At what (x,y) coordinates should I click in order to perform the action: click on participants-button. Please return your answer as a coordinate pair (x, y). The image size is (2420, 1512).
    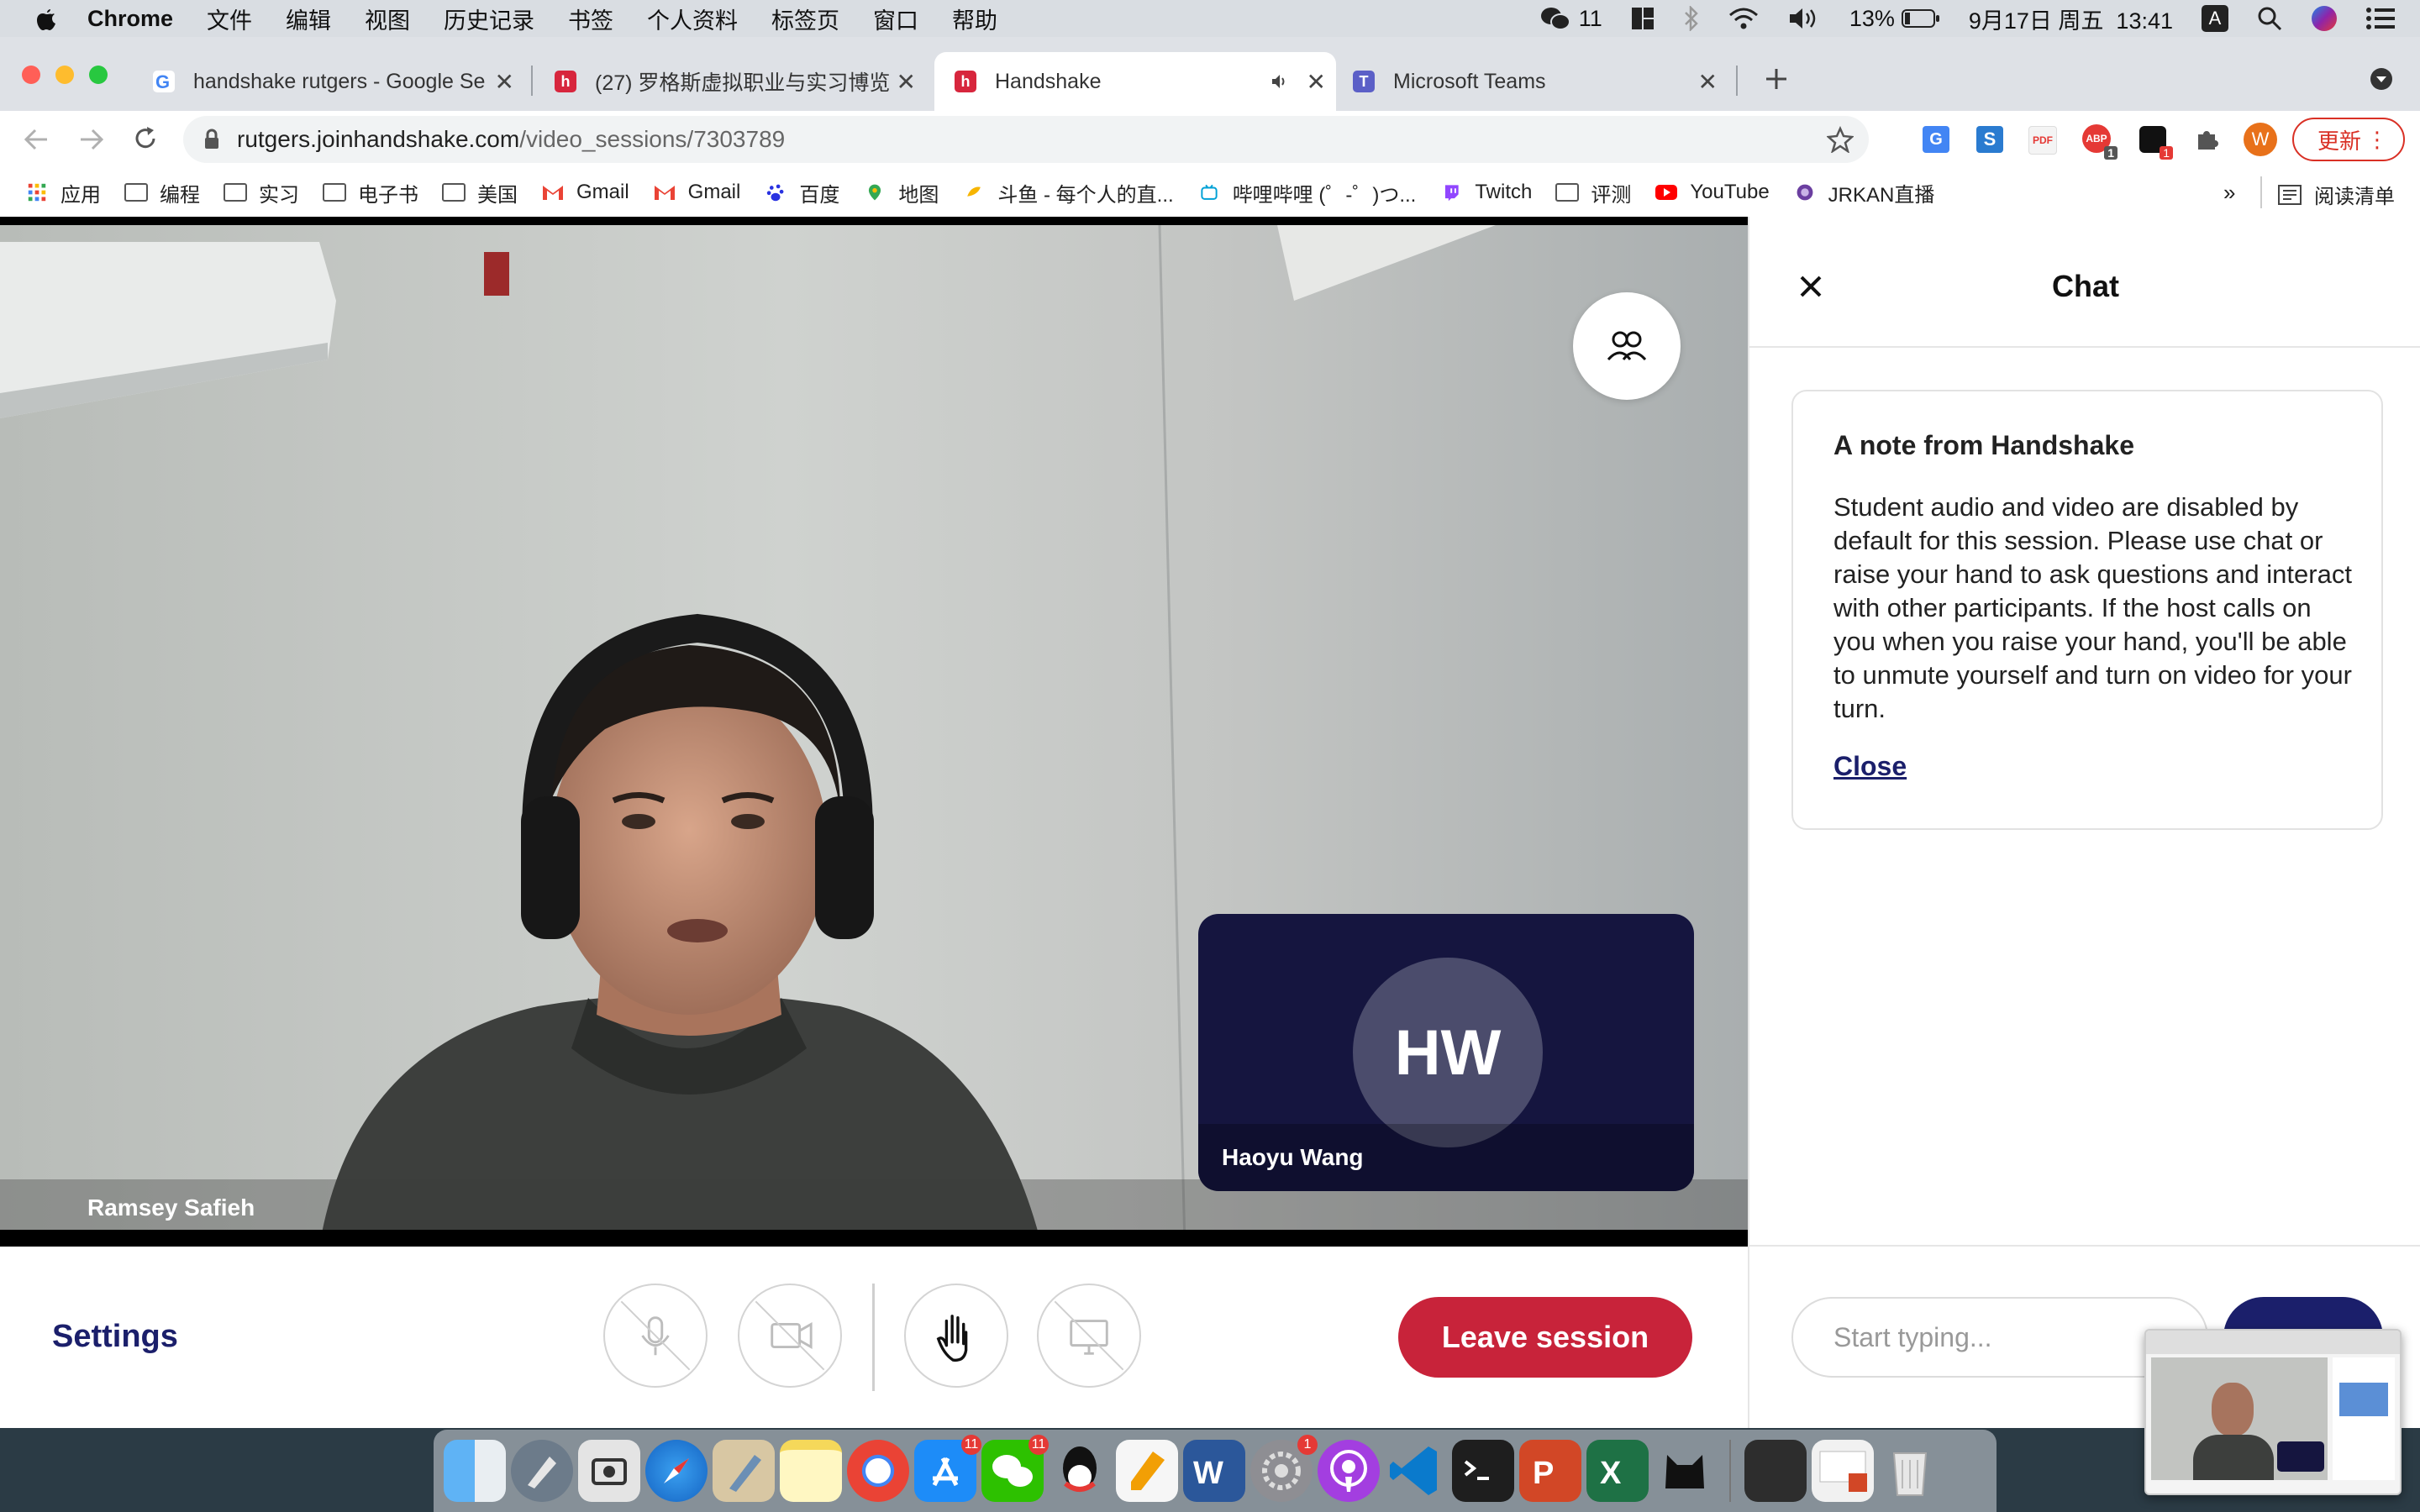
    Looking at the image, I should click on (1627, 346).